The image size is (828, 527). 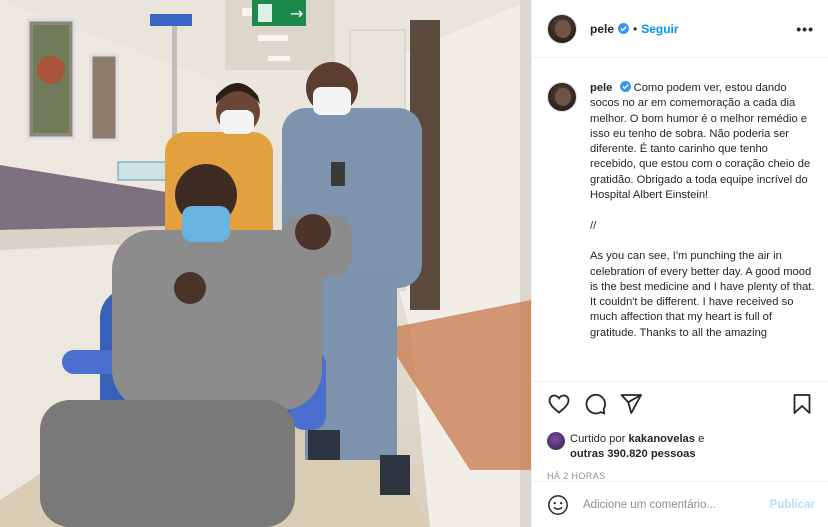 What do you see at coordinates (556, 441) in the screenshot?
I see `liker-avatar` at bounding box center [556, 441].